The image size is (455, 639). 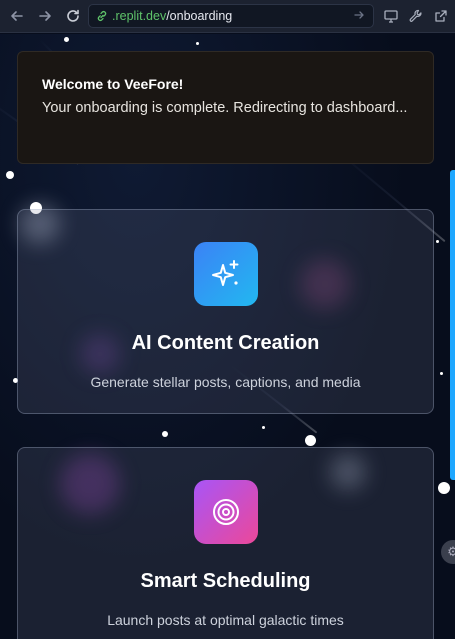 I want to click on address-bar: .replit.dev/onboarding, so click(x=231, y=16).